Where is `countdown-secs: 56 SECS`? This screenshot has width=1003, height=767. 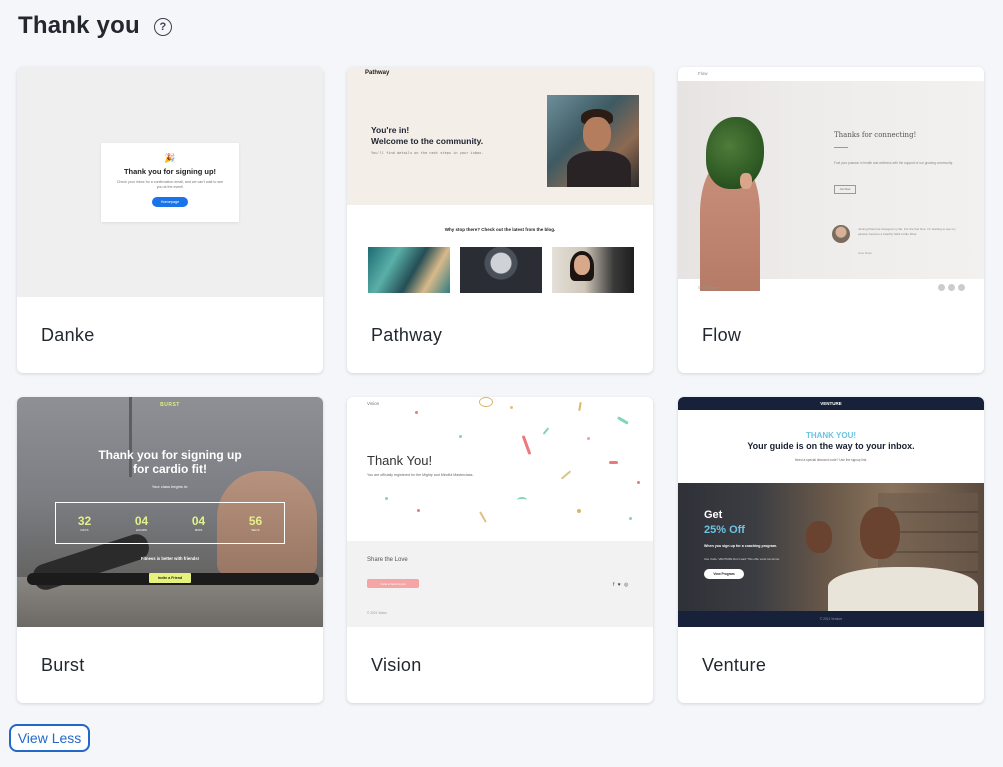
countdown-secs: 56 SECS is located at coordinates (255, 523).